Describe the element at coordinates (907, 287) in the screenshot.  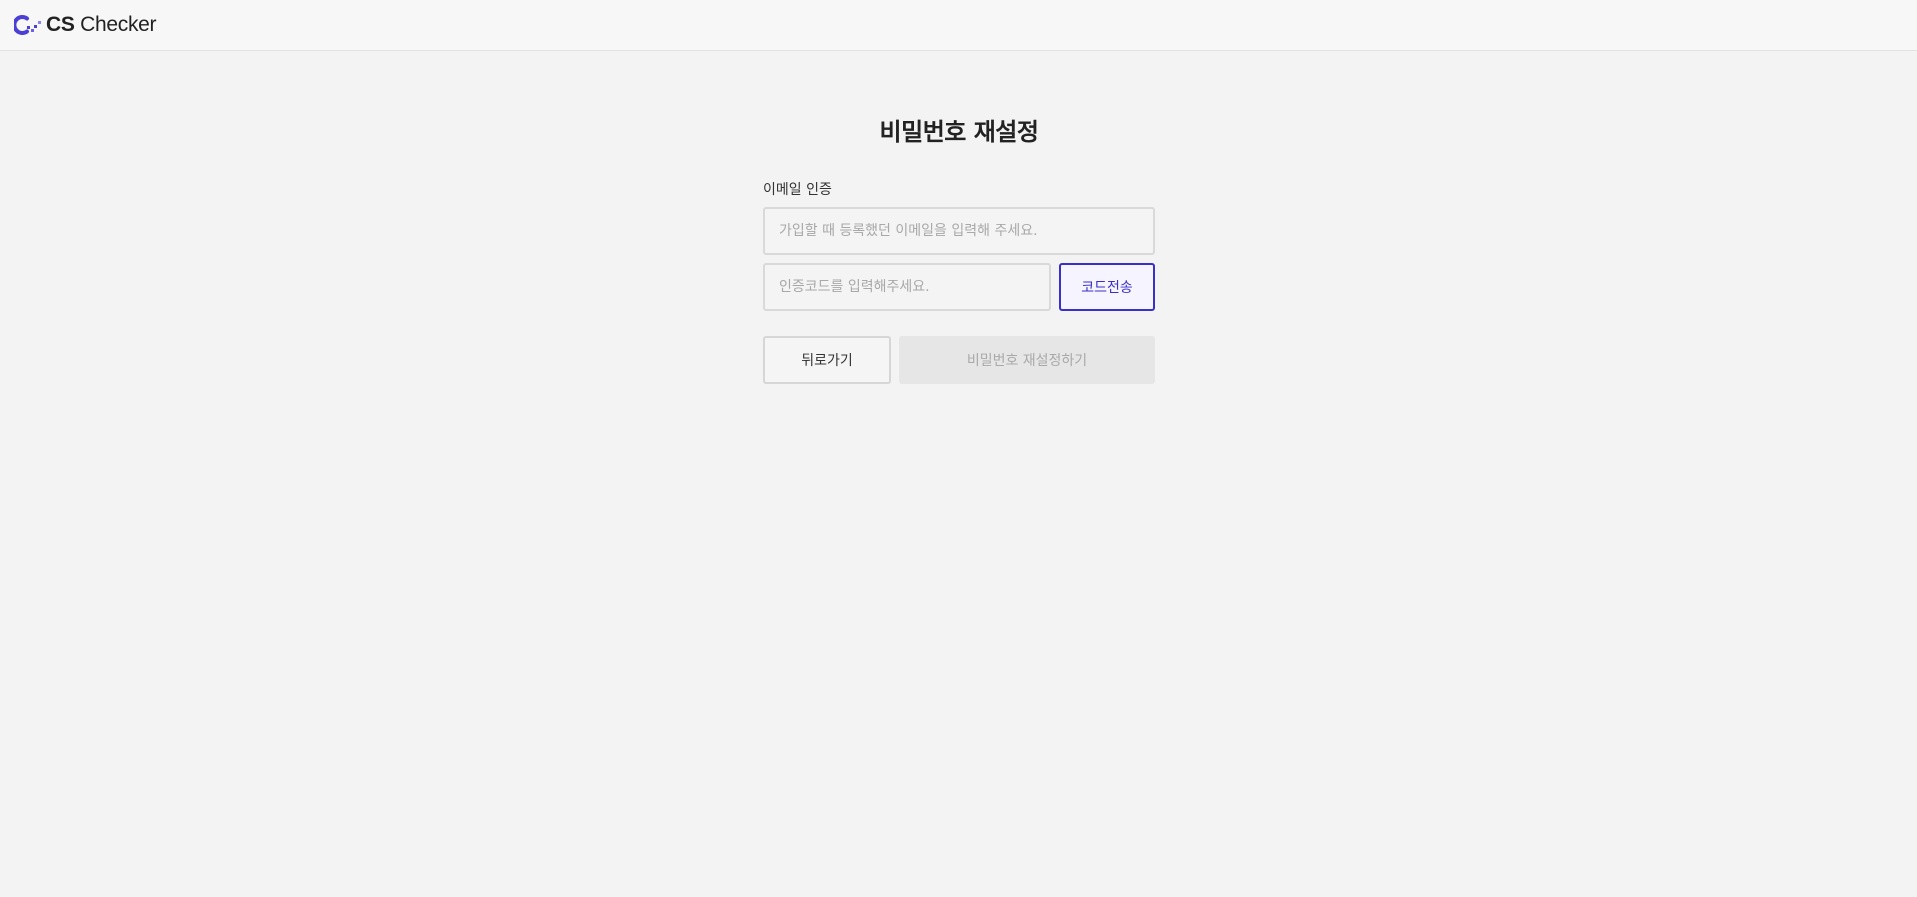
I see `verification-code-input` at that location.